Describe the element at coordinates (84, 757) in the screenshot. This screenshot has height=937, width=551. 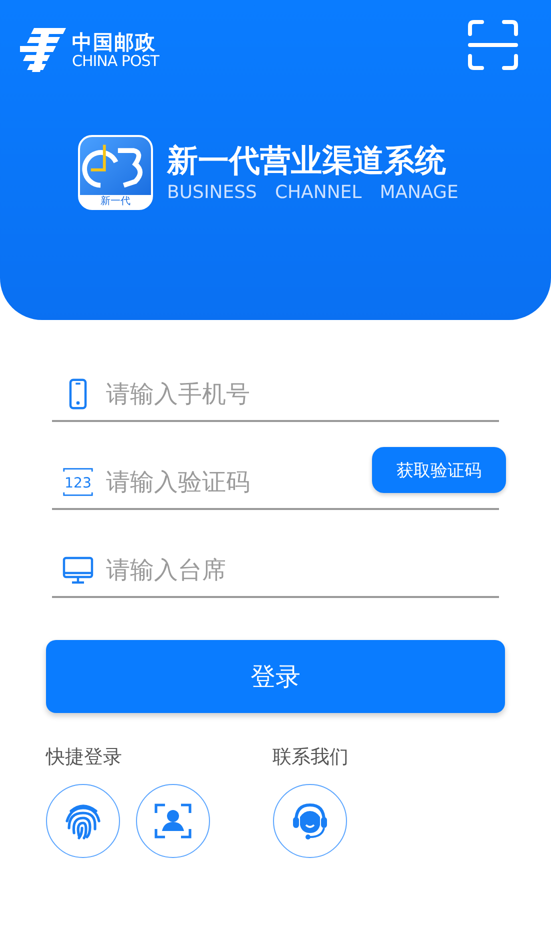
I see `section-label: 快捷登录` at that location.